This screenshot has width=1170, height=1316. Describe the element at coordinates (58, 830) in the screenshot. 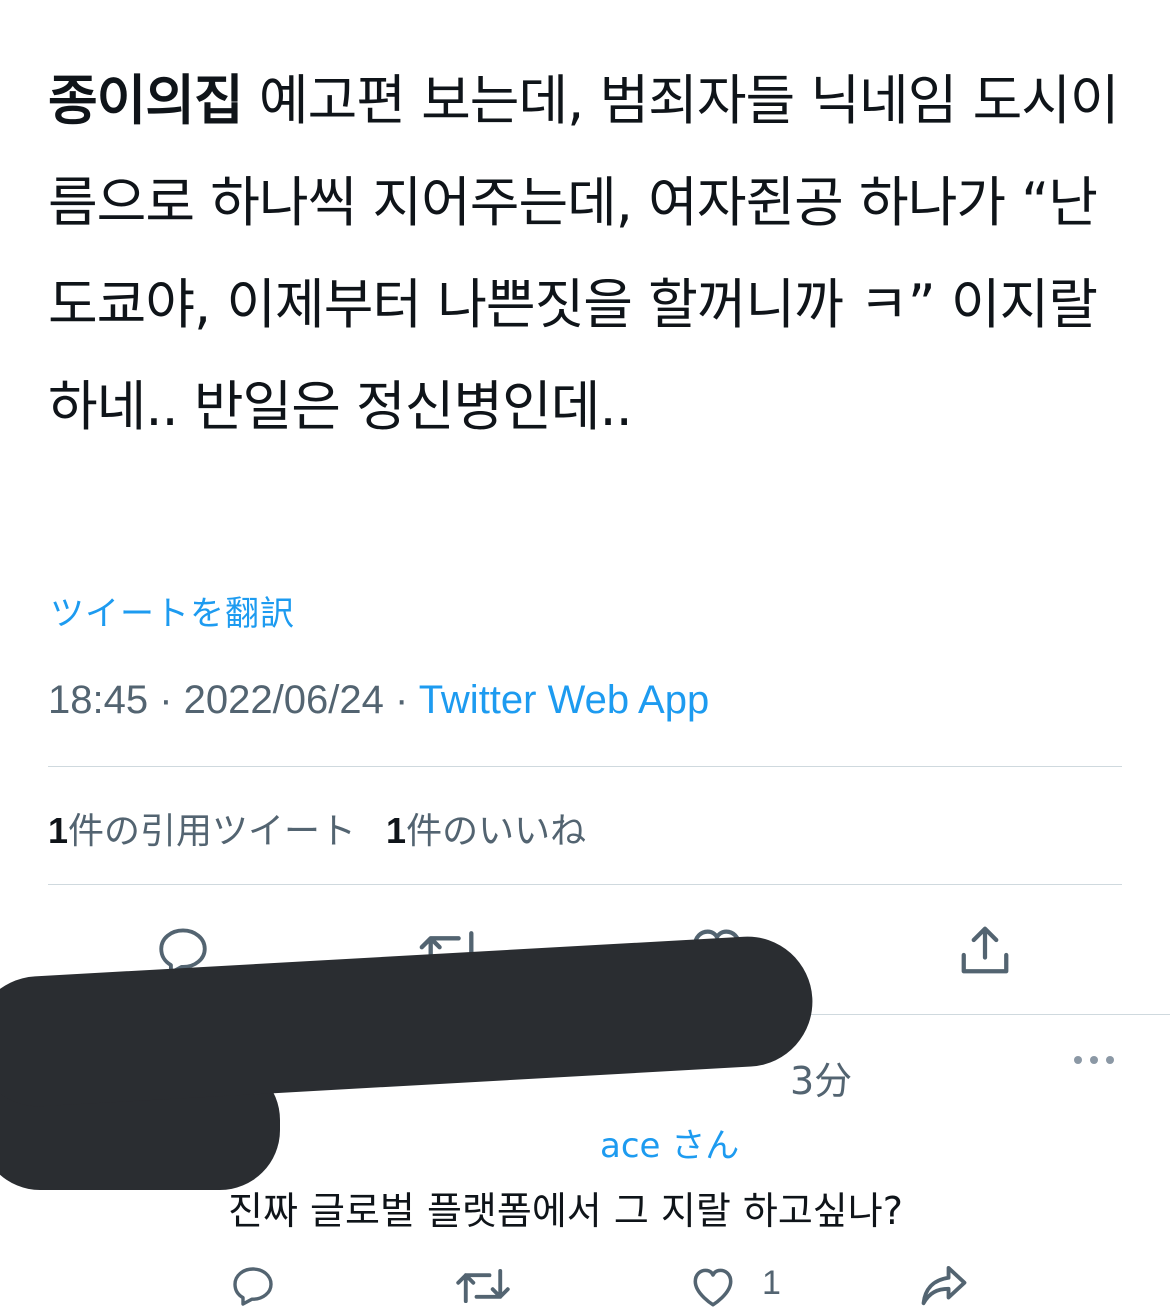

I see `quote-count: 1` at that location.